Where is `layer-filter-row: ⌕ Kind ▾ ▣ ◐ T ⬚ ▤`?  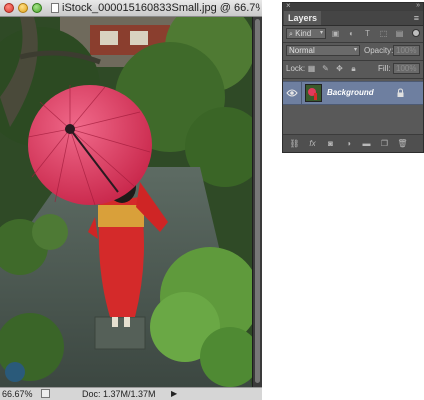
layer-filter-row: ⌕ Kind ▾ ▣ ◐ T ⬚ ▤ is located at coordinates (353, 34).